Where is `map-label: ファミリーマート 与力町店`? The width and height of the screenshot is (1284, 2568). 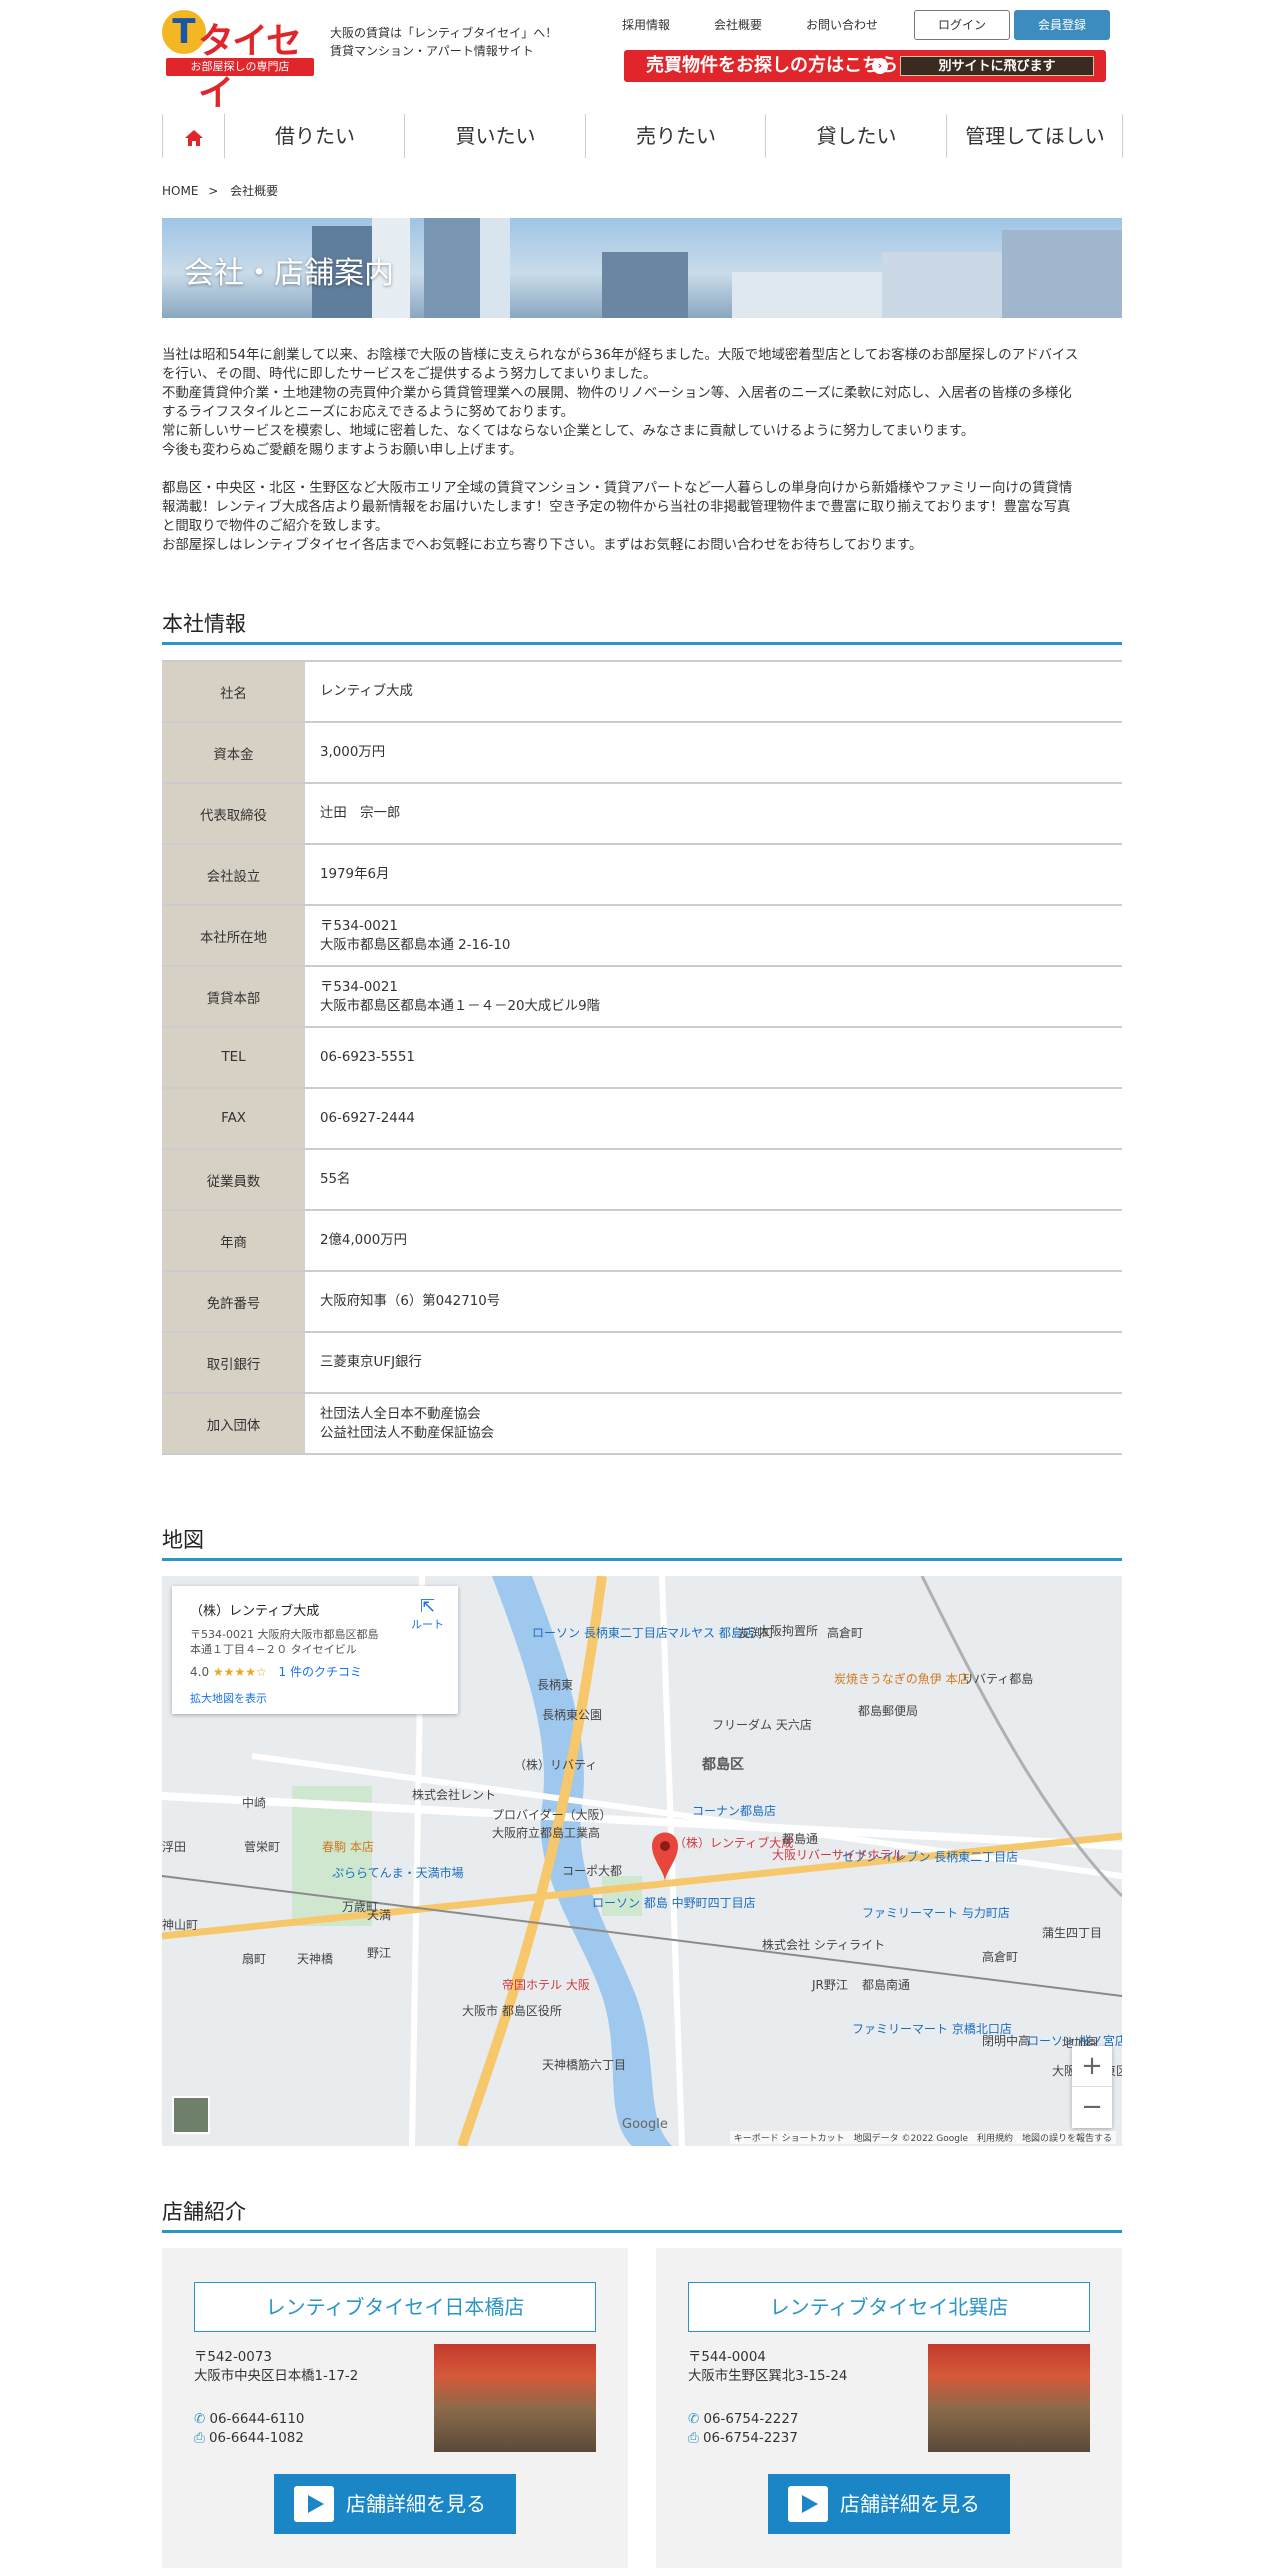 map-label: ファミリーマート 与力町店 is located at coordinates (936, 1912).